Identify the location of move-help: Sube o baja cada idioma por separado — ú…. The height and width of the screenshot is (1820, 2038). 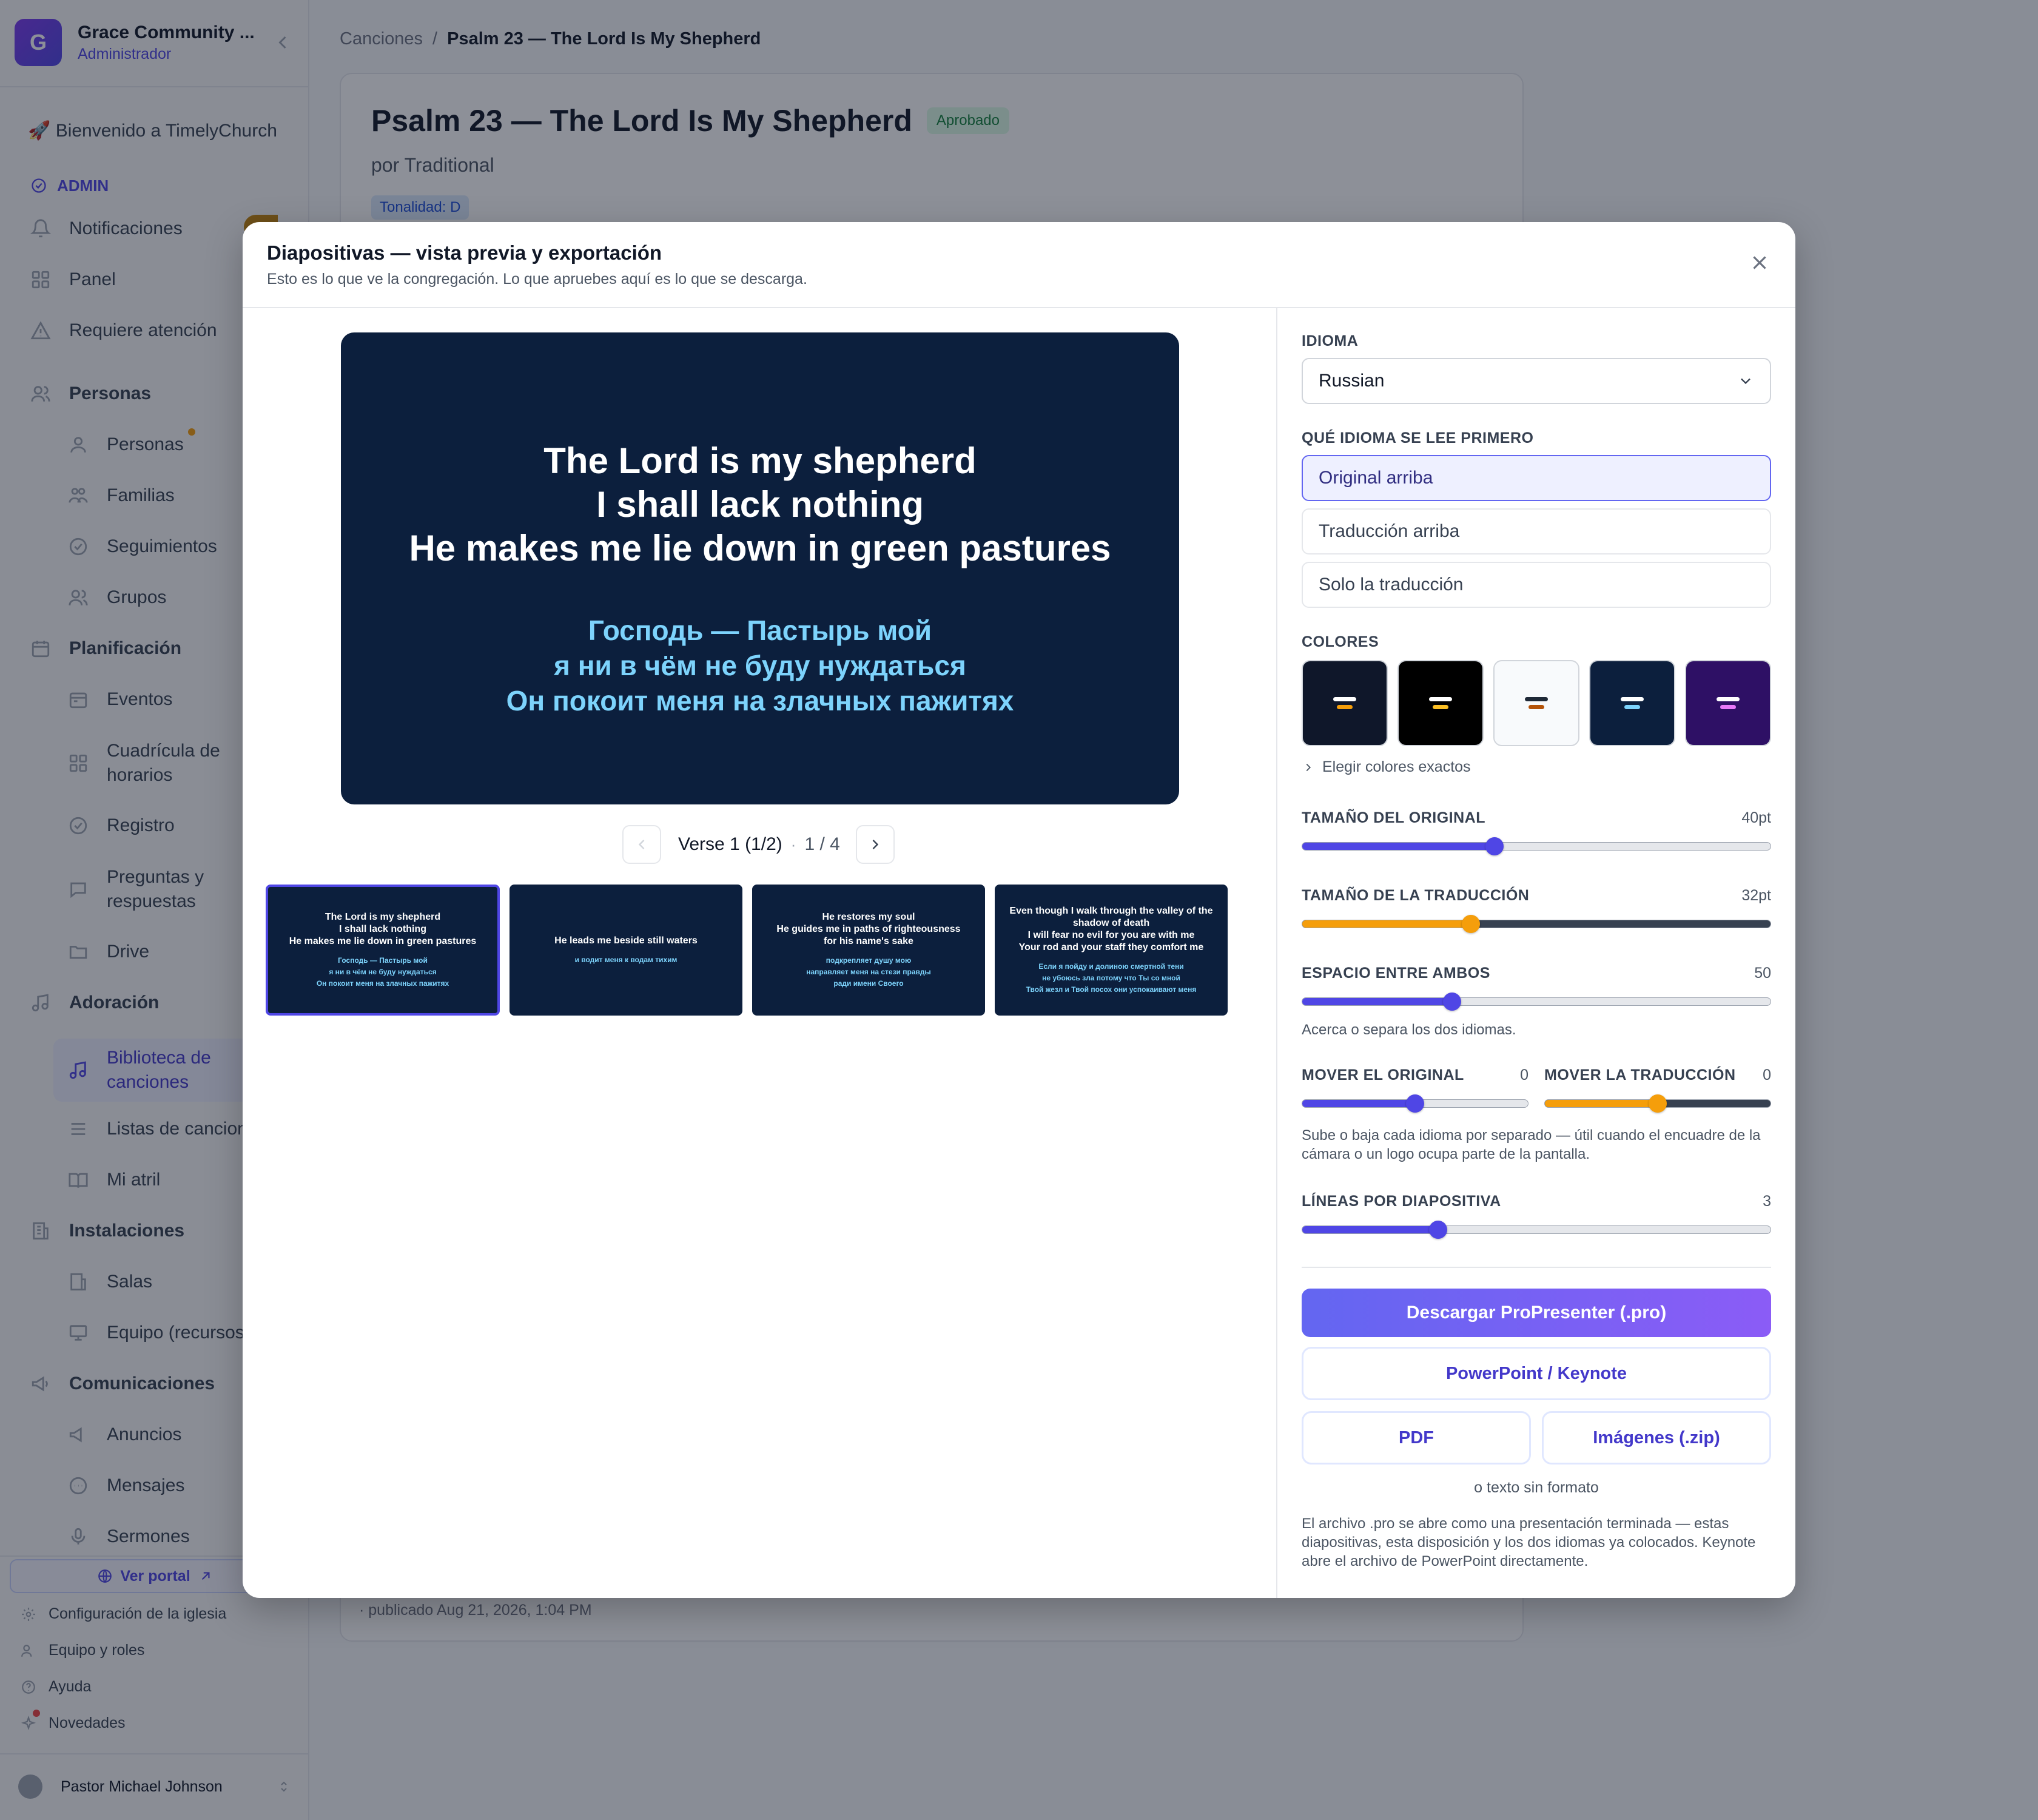
(1531, 1144).